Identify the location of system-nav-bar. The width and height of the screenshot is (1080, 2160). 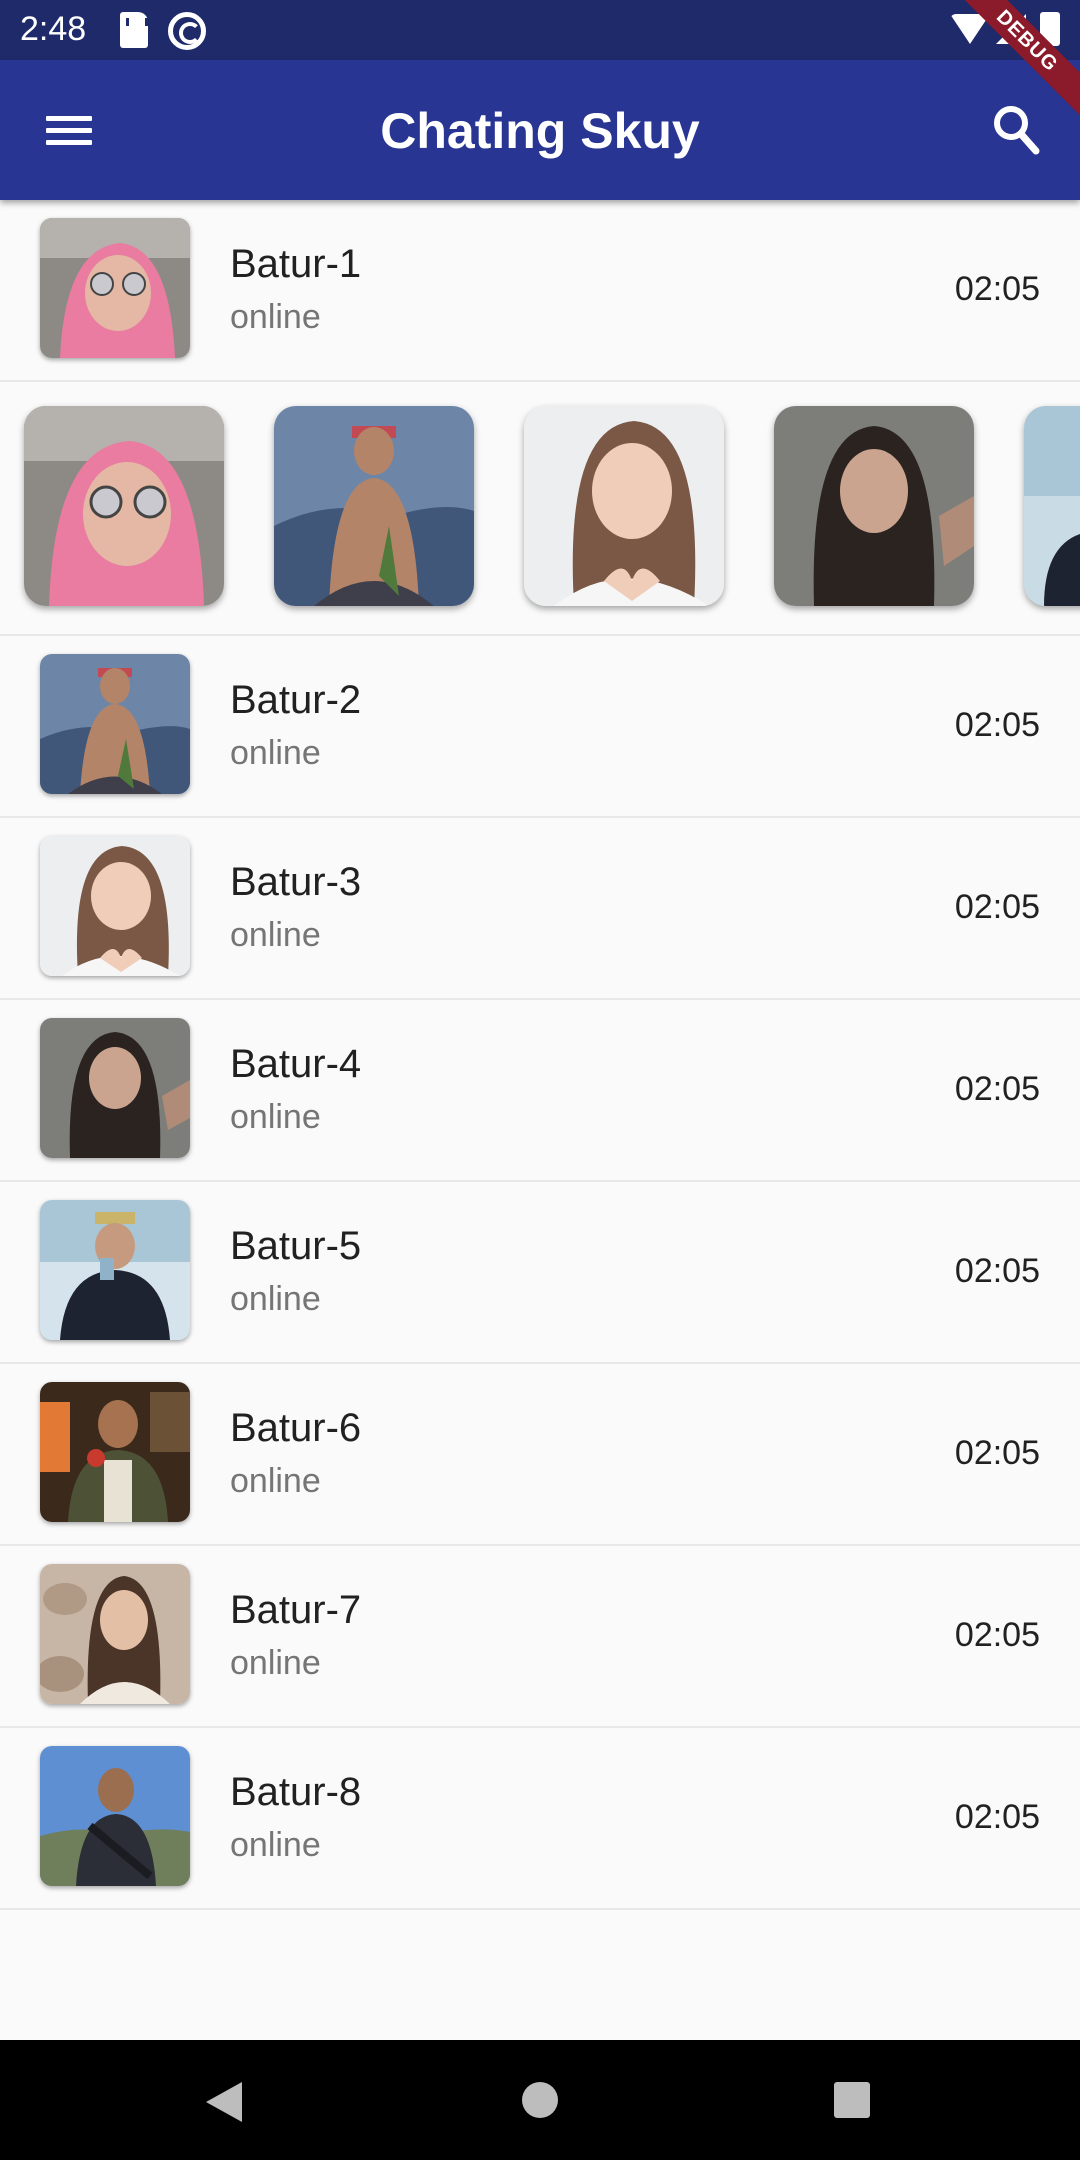
(540, 2100).